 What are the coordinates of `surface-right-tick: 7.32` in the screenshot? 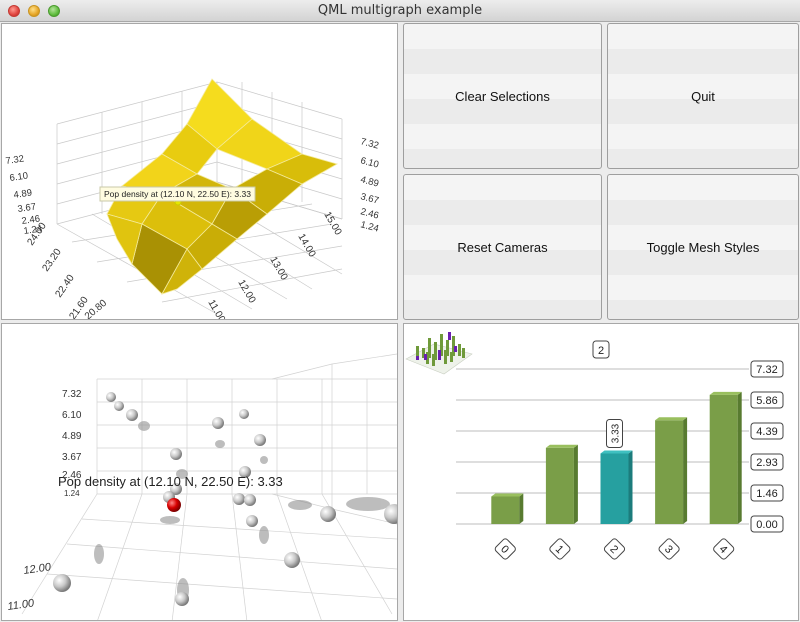 It's located at (369, 143).